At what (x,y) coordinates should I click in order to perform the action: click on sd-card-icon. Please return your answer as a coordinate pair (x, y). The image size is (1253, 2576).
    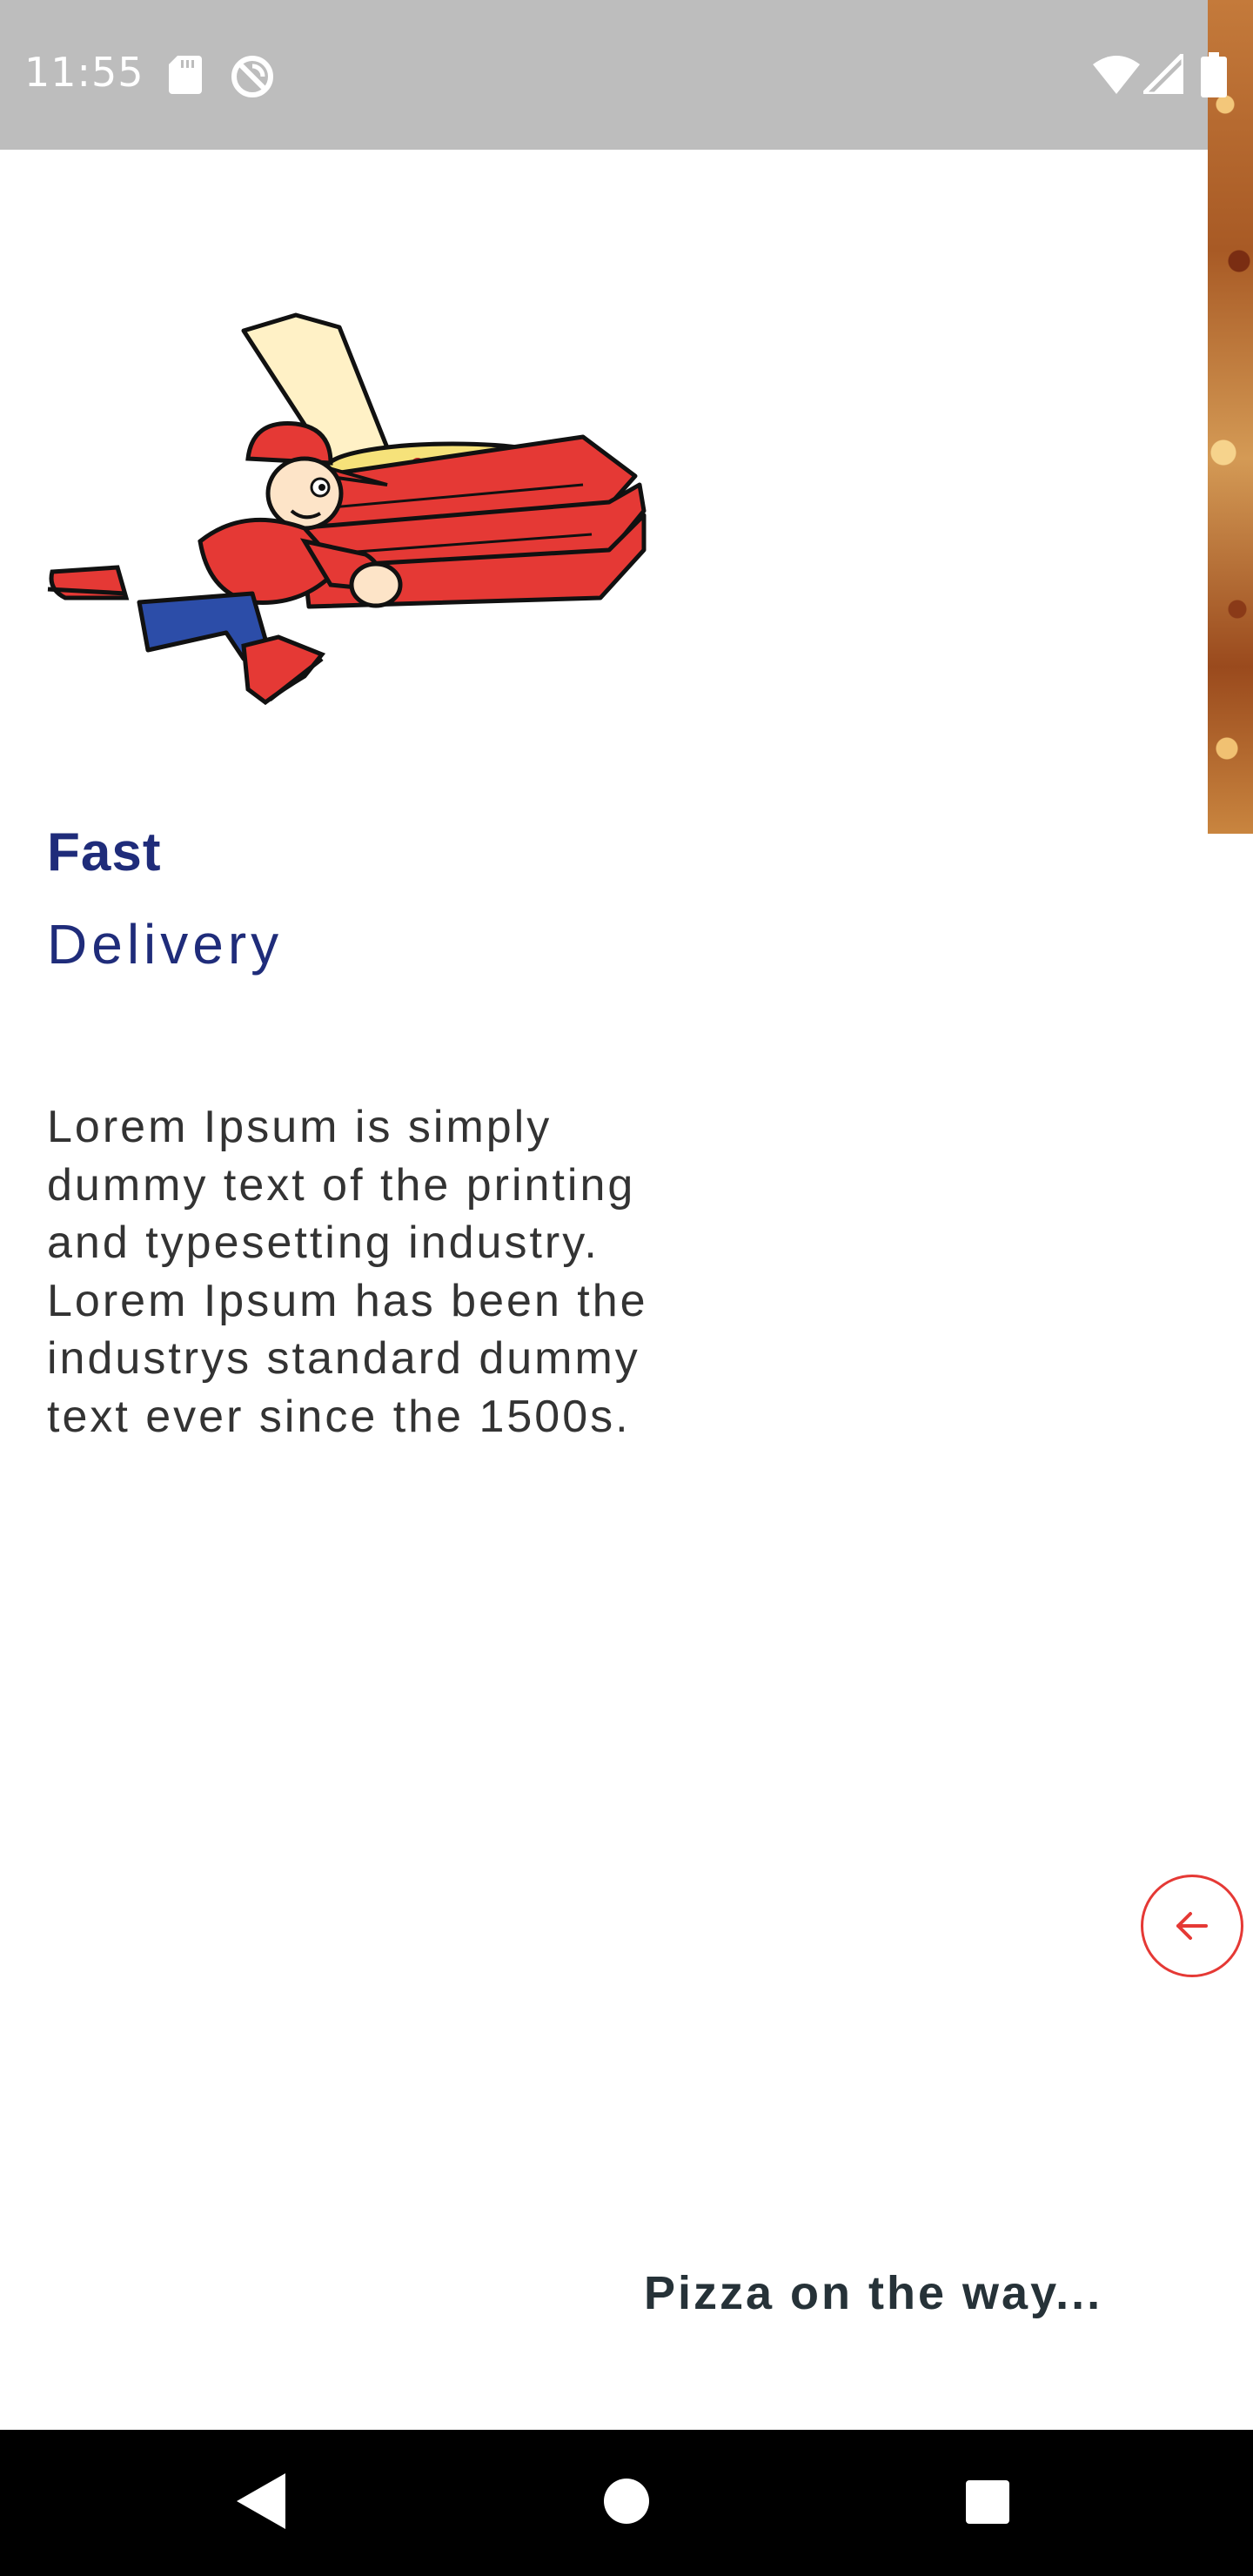
    Looking at the image, I should click on (185, 75).